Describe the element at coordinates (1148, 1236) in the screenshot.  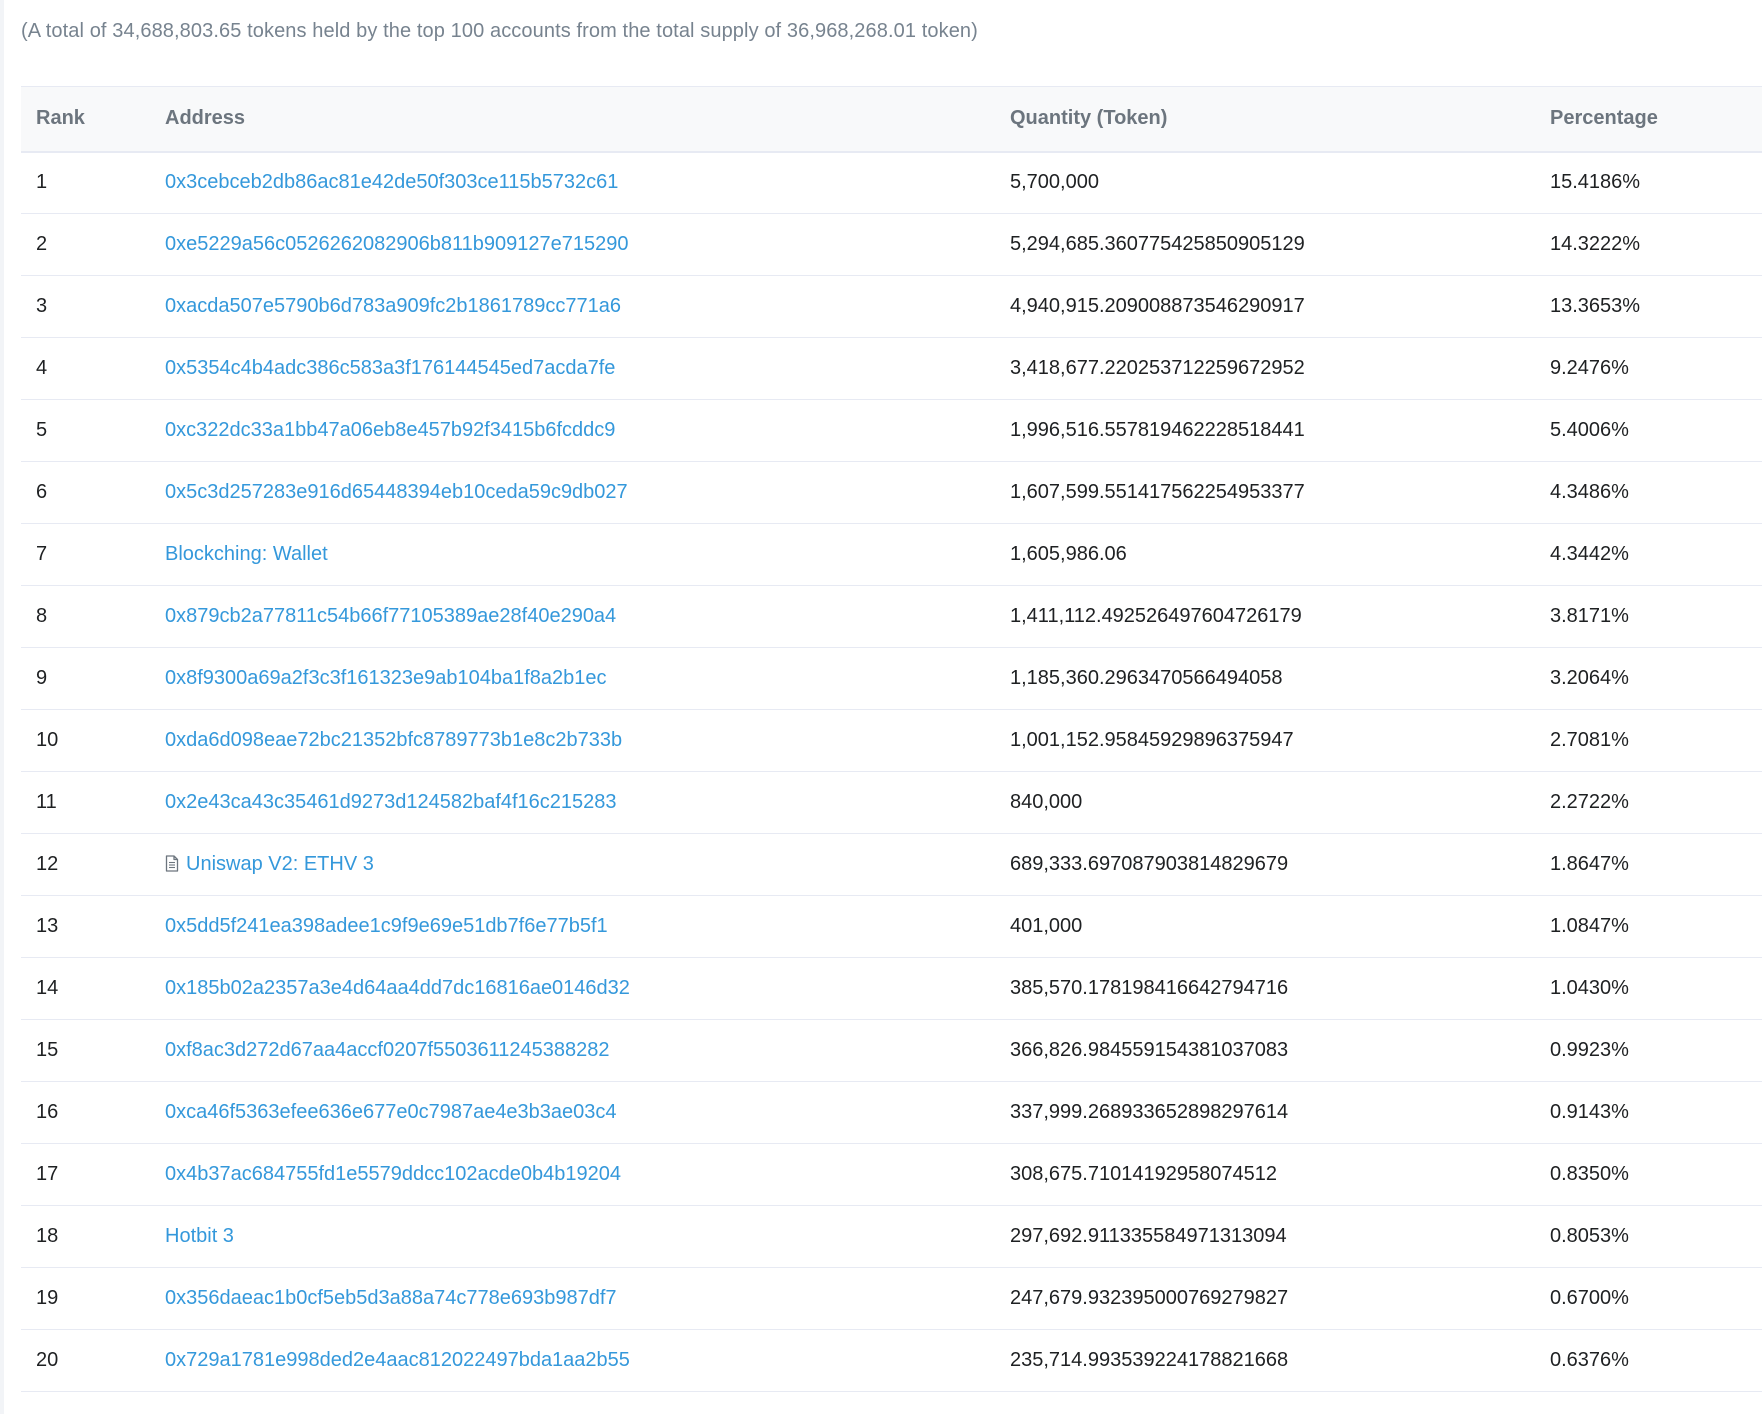
I see `quantity-cell: 297,692.911335584971313094` at that location.